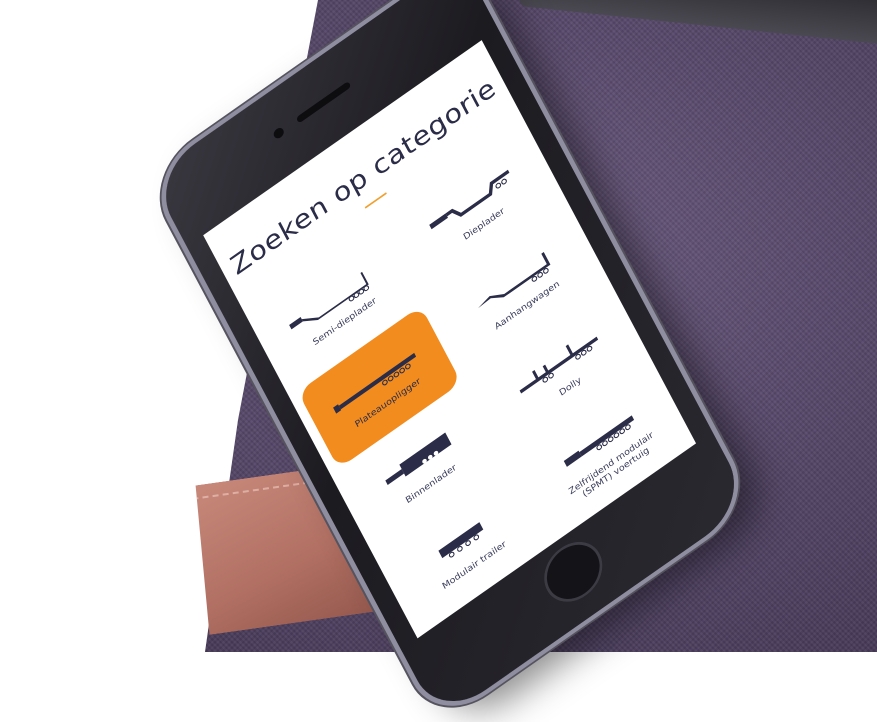  What do you see at coordinates (279, 133) in the screenshot?
I see `front-camera-icon` at bounding box center [279, 133].